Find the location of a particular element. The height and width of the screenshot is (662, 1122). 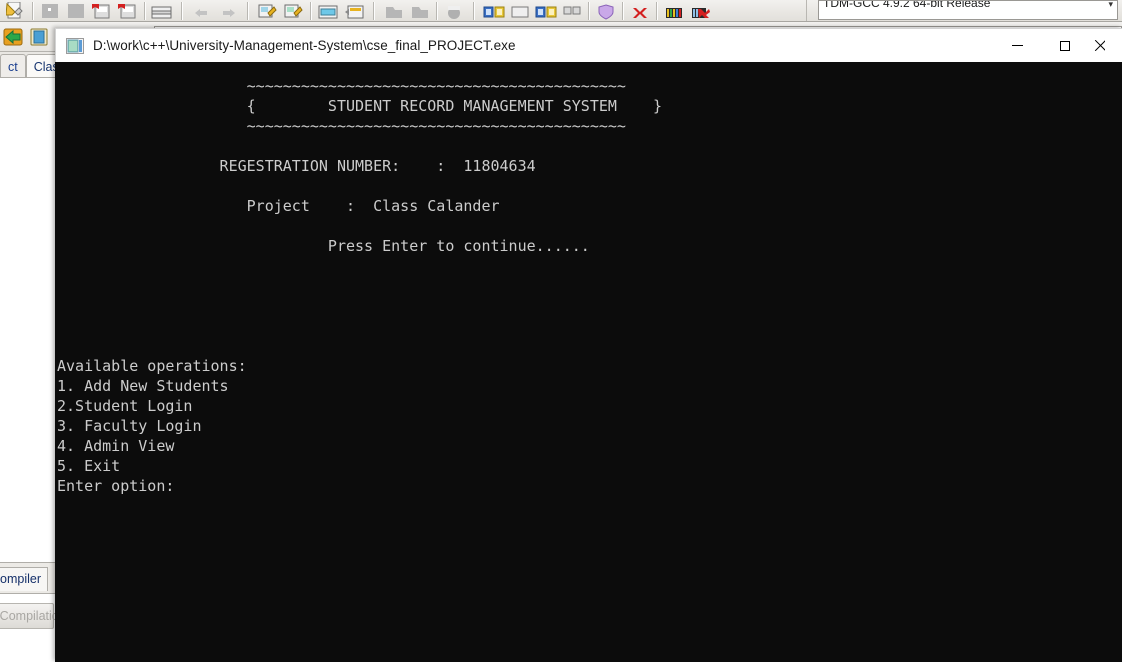

close-icon is located at coordinates (1099, 45).